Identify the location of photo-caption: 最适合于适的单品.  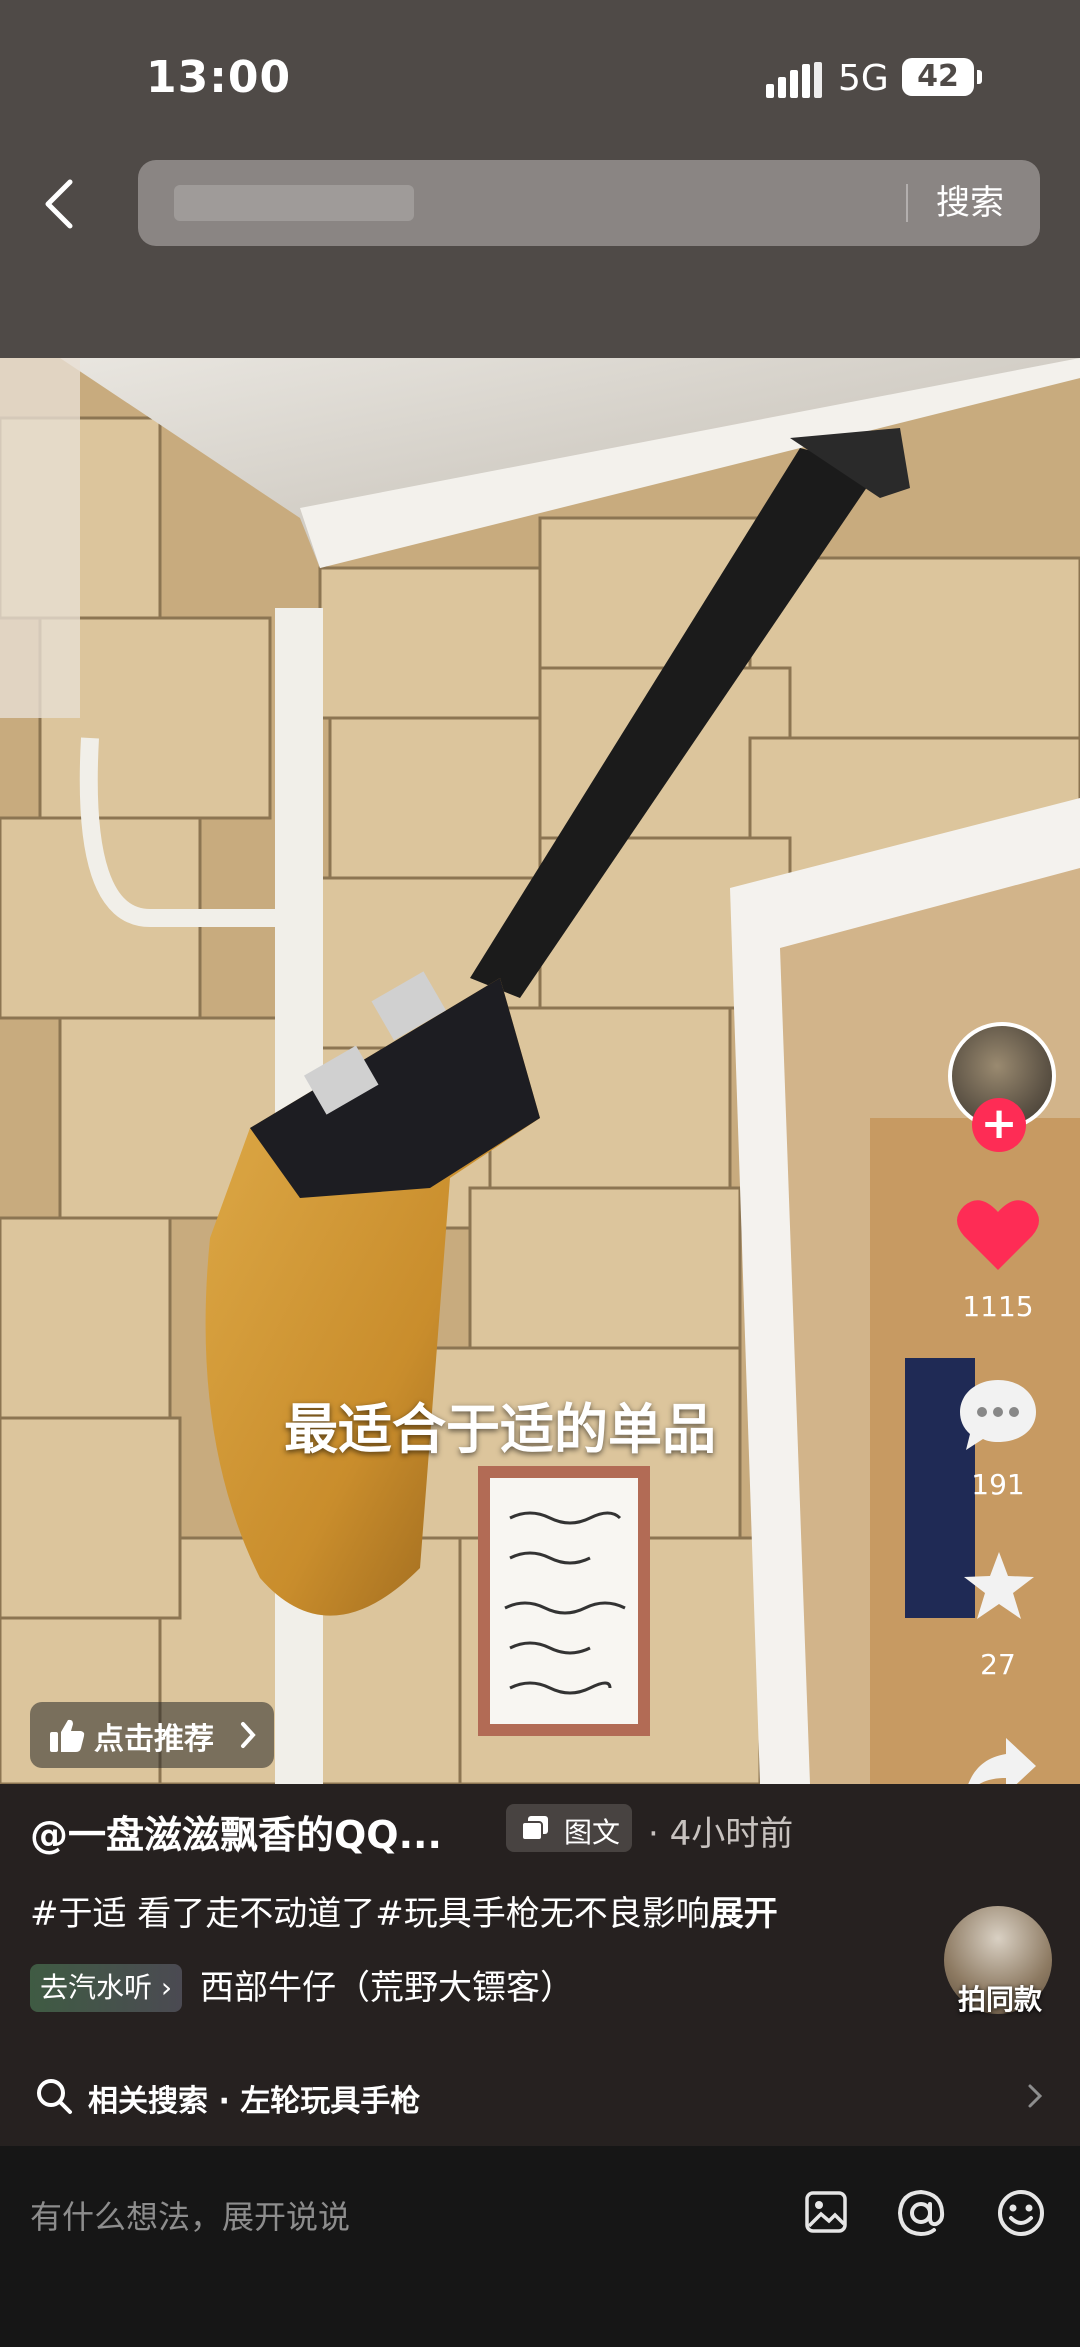
(500, 1429).